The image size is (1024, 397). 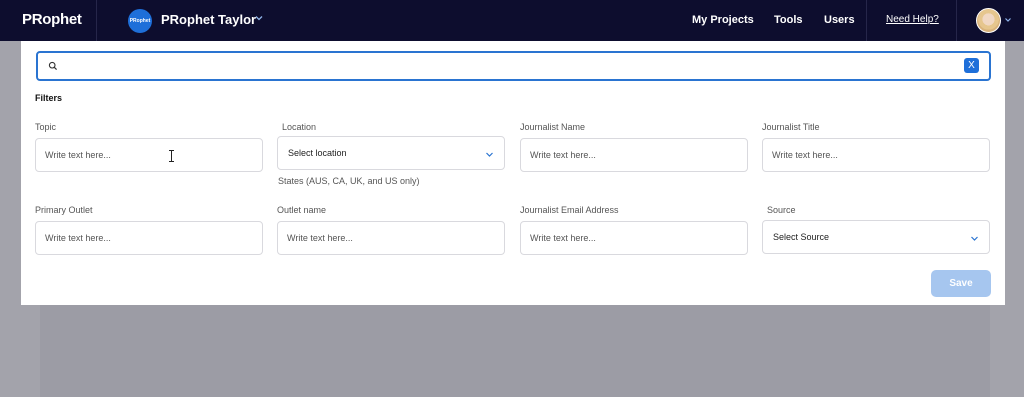 I want to click on journalist-title-input, so click(x=872, y=155).